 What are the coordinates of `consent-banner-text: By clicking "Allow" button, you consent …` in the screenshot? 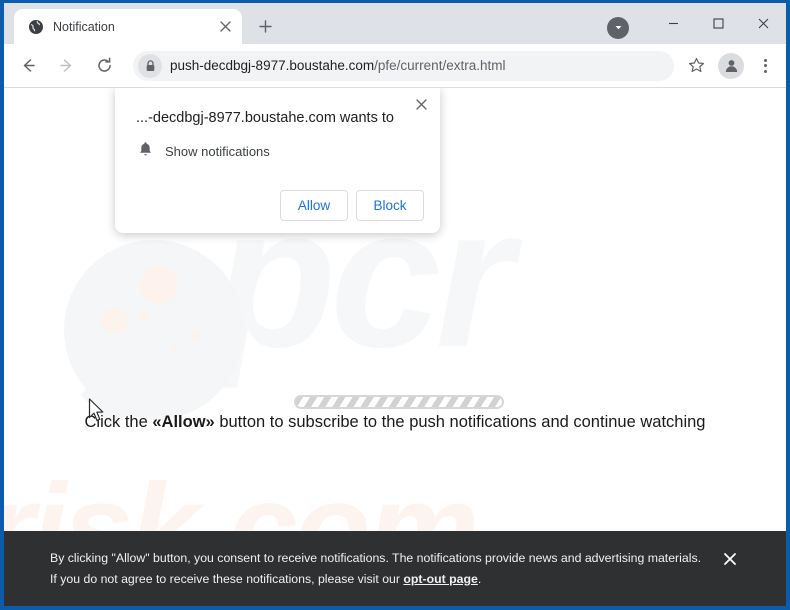 It's located at (380, 568).